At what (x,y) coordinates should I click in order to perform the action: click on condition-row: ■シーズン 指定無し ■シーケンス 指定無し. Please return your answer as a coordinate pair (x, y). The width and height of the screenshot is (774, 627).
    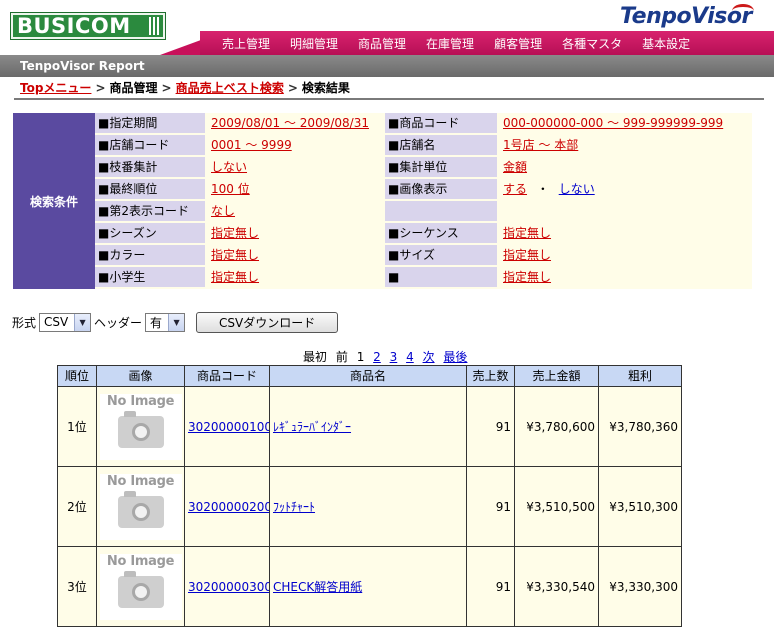
    Looking at the image, I should click on (423, 234).